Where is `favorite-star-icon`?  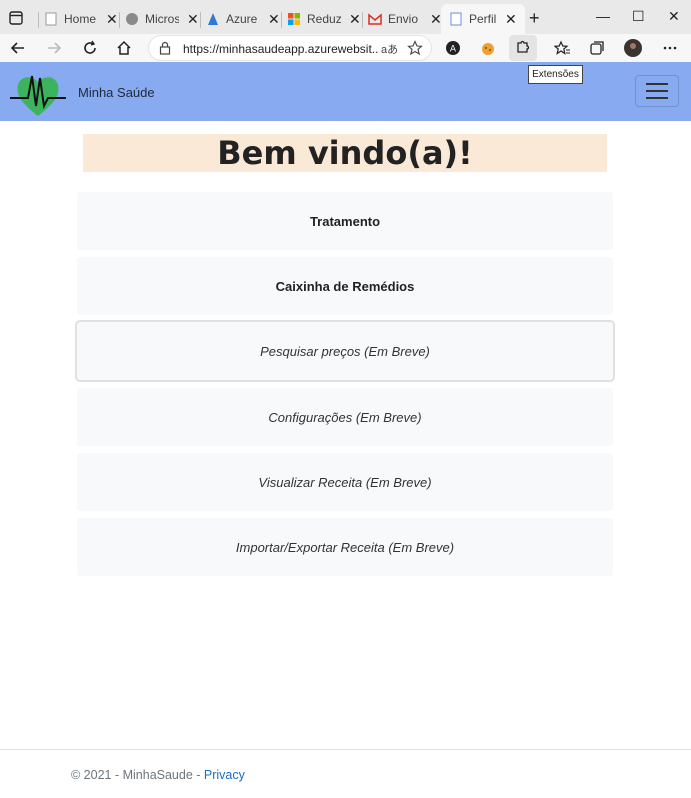 favorite-star-icon is located at coordinates (415, 50).